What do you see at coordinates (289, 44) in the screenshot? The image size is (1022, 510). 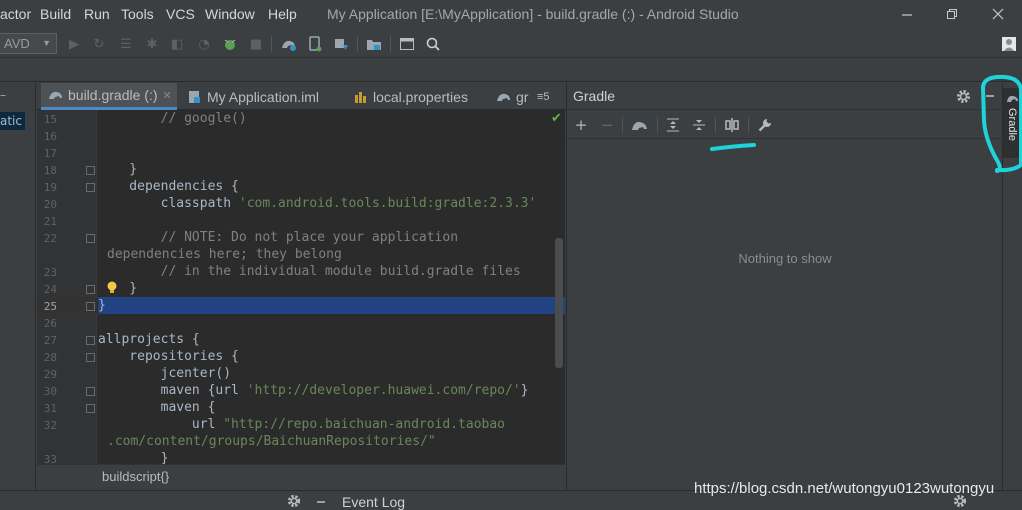 I see `sync-gradle-button` at bounding box center [289, 44].